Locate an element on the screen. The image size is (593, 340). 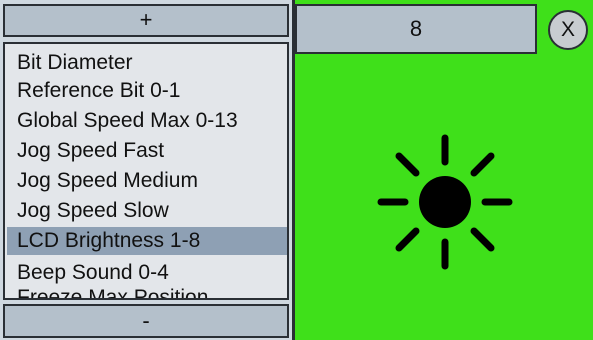
menu-item-bit-diameter: Bit Diameter is located at coordinates (147, 63).